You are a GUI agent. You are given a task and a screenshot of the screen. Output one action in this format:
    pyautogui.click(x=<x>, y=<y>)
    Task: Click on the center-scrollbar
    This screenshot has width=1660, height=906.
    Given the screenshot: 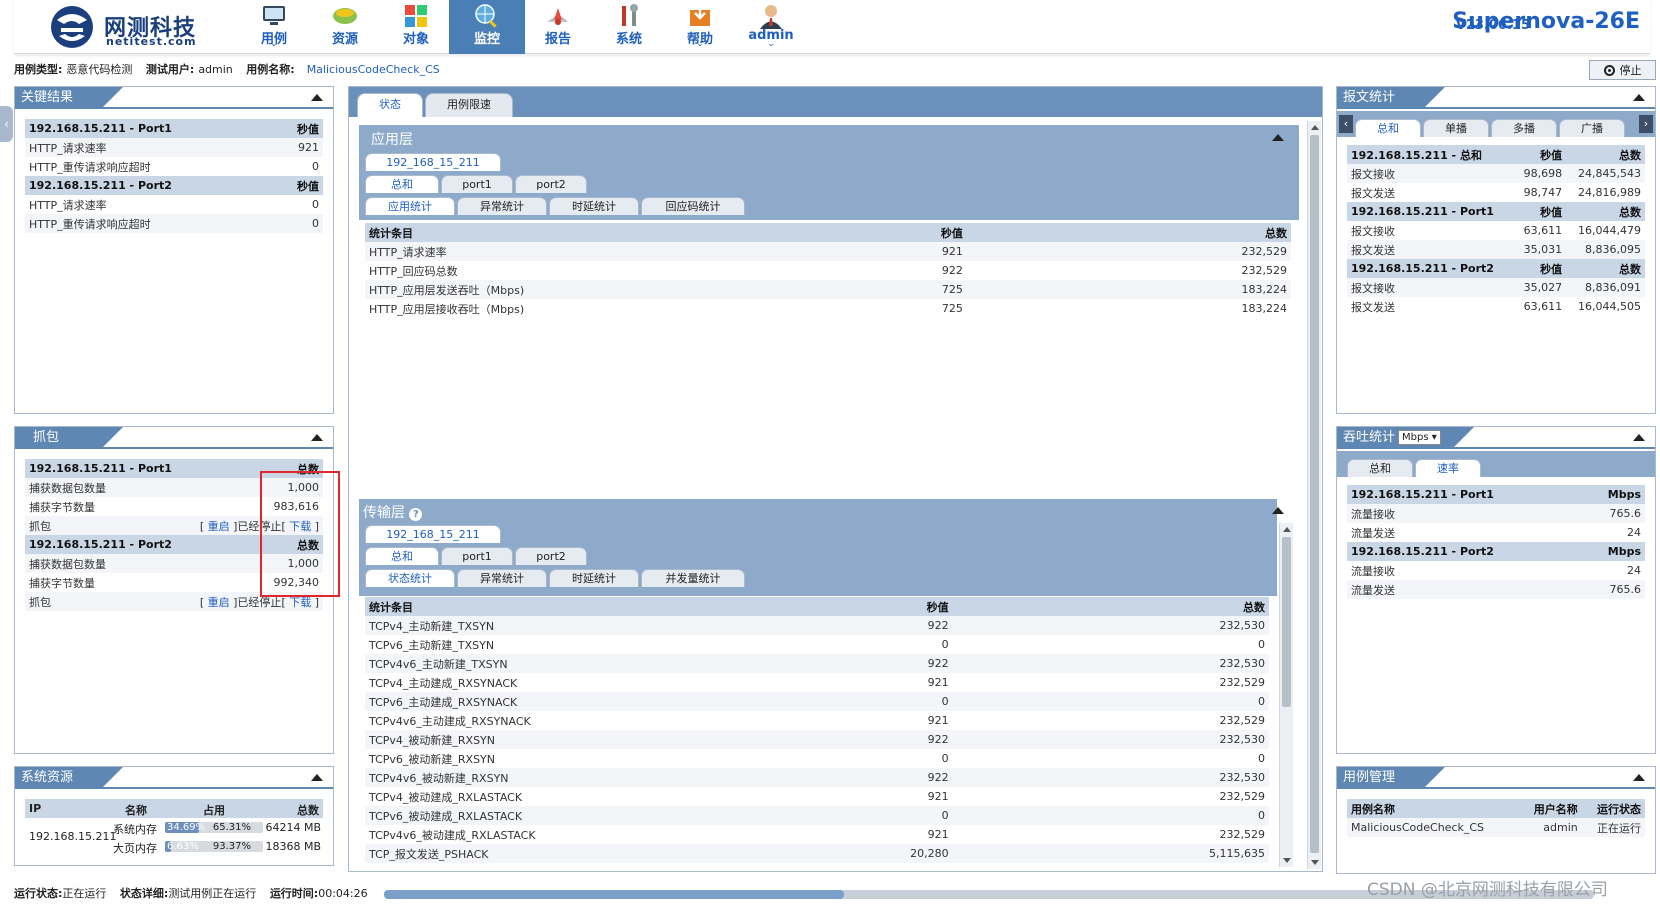 What is the action you would take?
    pyautogui.click(x=1314, y=495)
    